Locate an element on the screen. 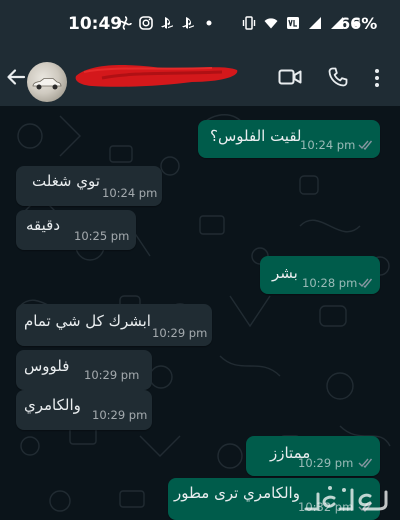 This screenshot has height=520, width=400. message-text: ابشرك كل شي تمام is located at coordinates (87, 321).